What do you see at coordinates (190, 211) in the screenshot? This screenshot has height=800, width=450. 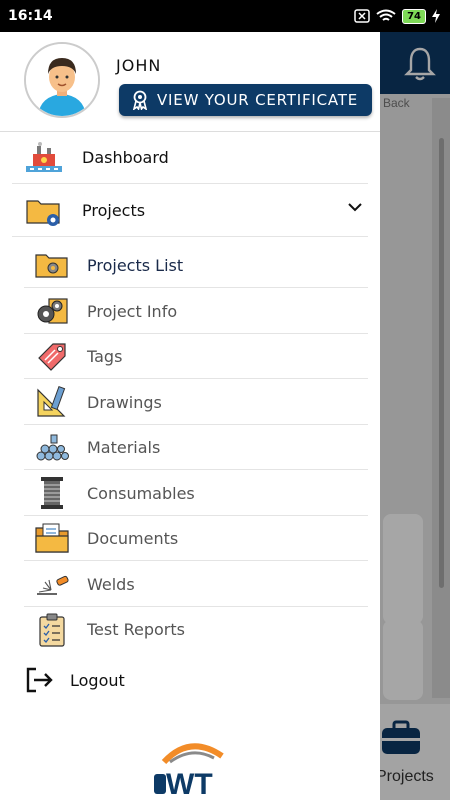 I see `menu-item-projects: Projects` at bounding box center [190, 211].